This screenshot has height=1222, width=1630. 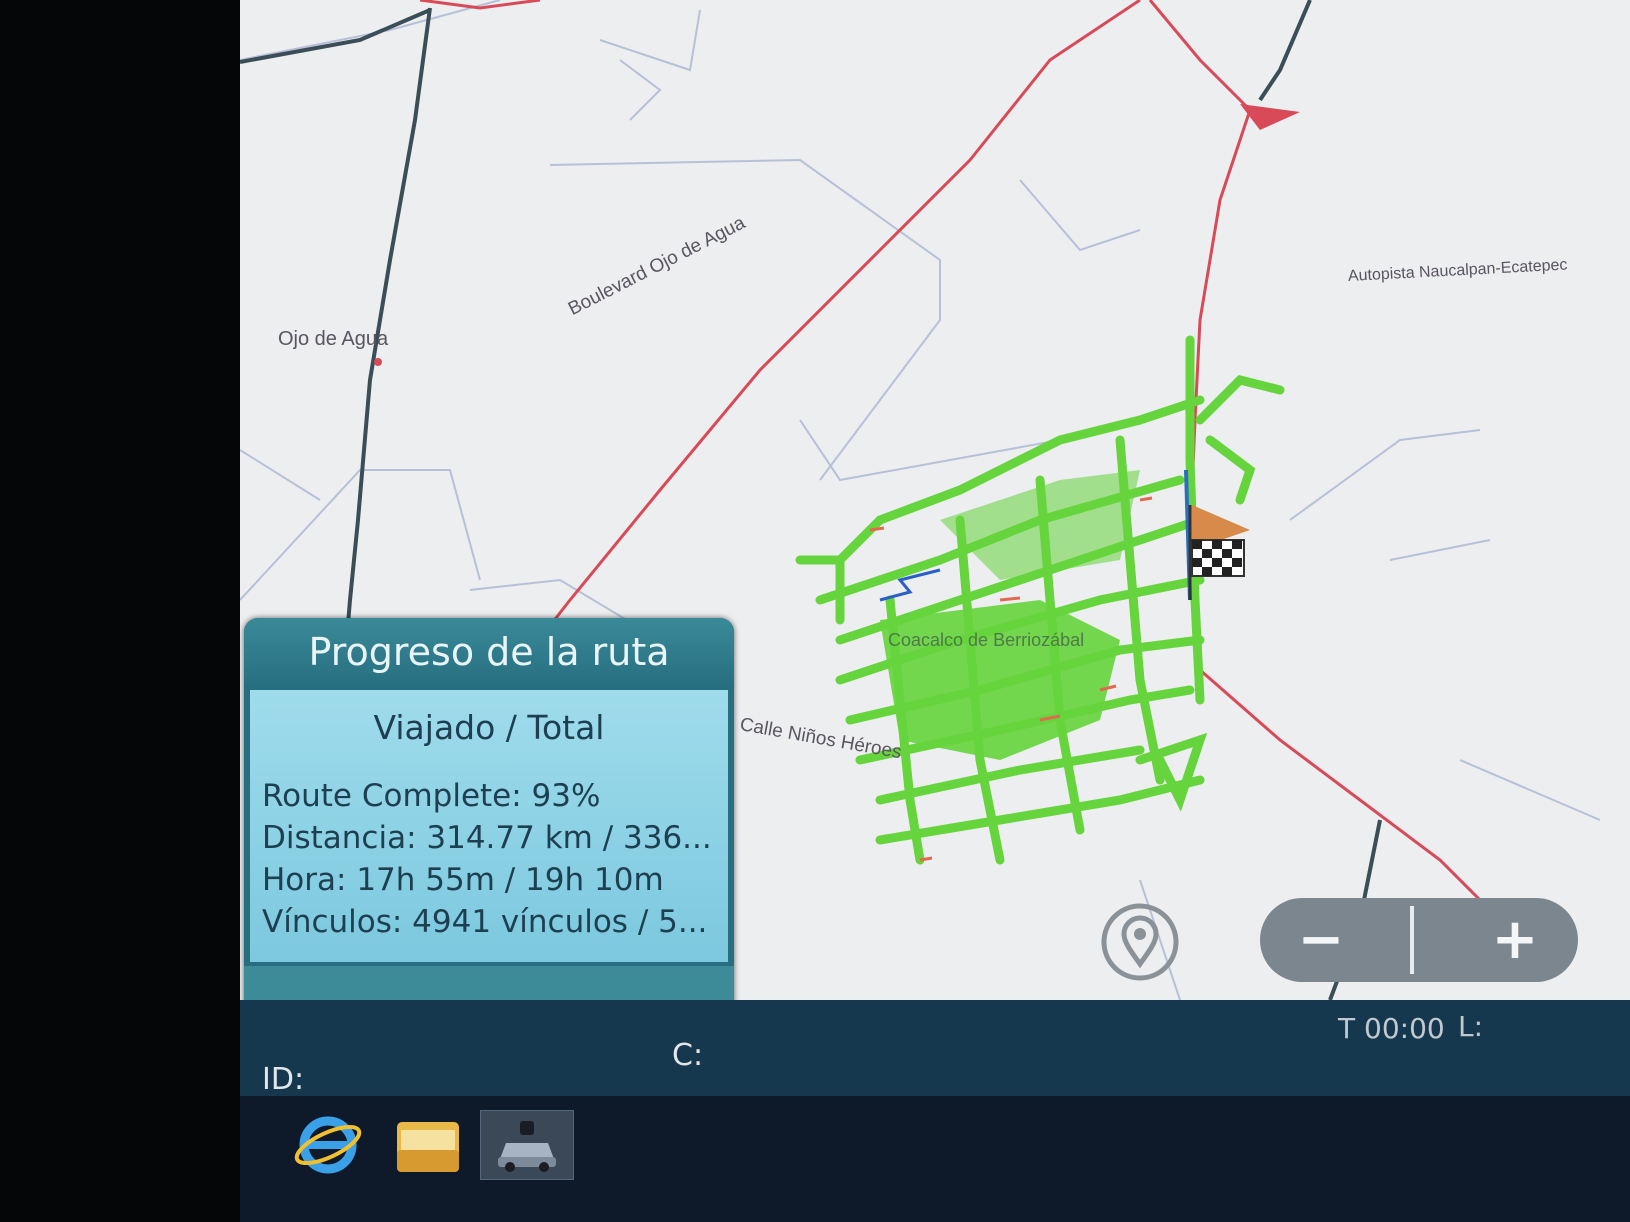 I want to click on status-time: T 00:00, so click(x=1391, y=1028).